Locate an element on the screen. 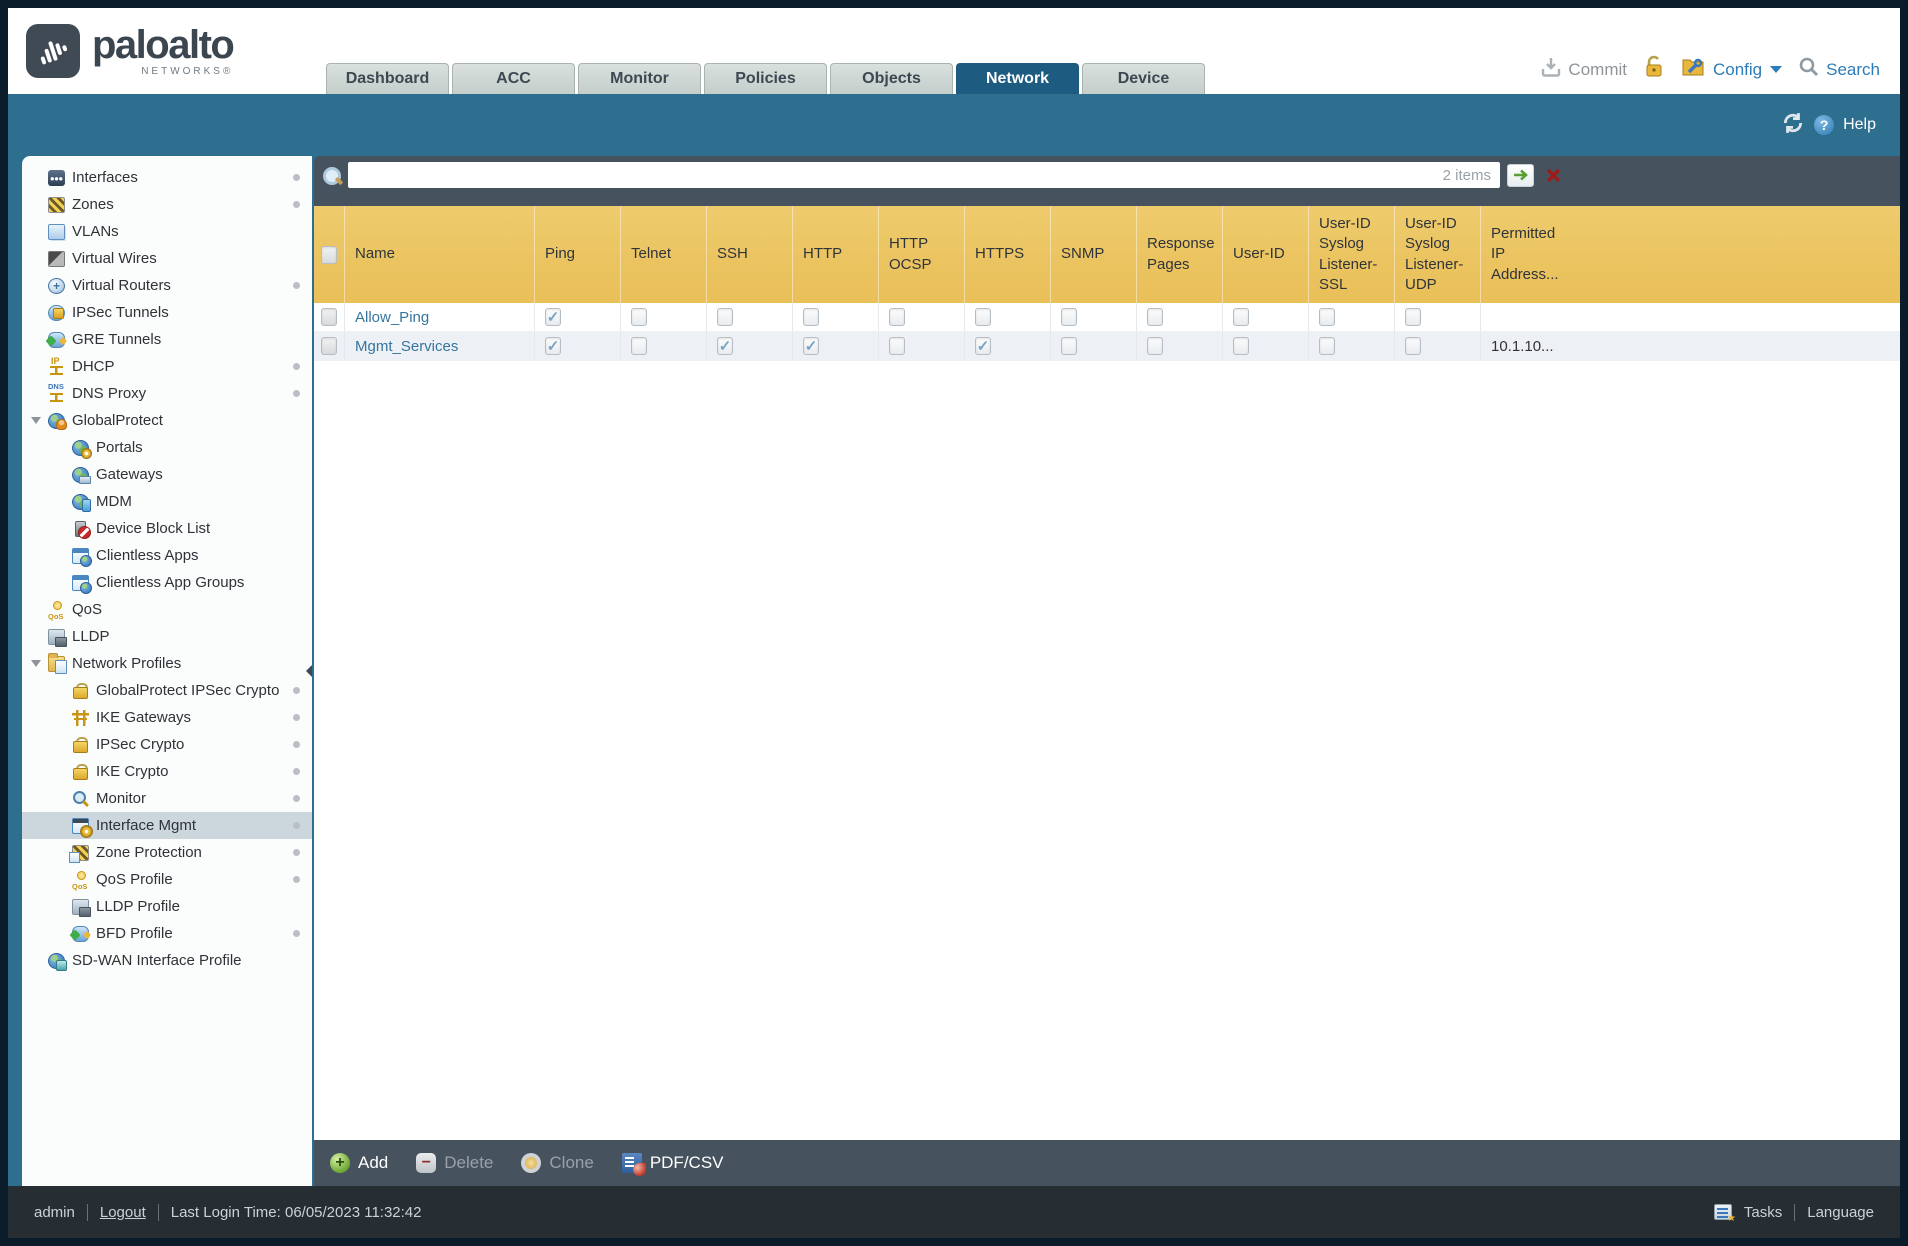 The width and height of the screenshot is (1908, 1246). sidebar-item-mdm: MDM is located at coordinates (167, 501).